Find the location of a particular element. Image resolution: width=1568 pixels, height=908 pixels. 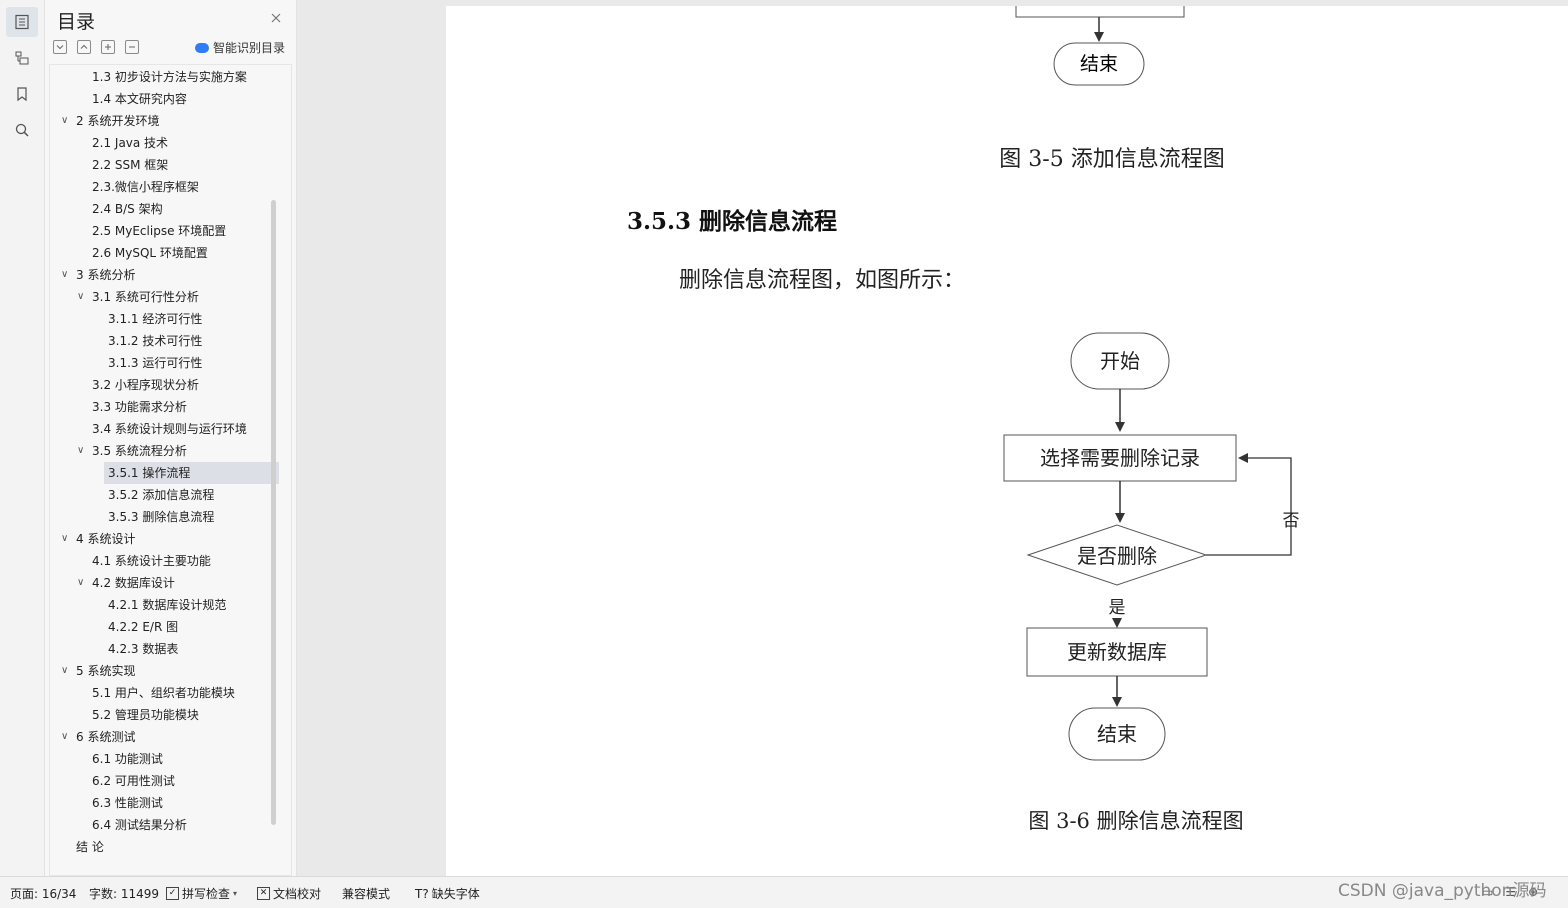

toc-scrollbar is located at coordinates (273, 512).